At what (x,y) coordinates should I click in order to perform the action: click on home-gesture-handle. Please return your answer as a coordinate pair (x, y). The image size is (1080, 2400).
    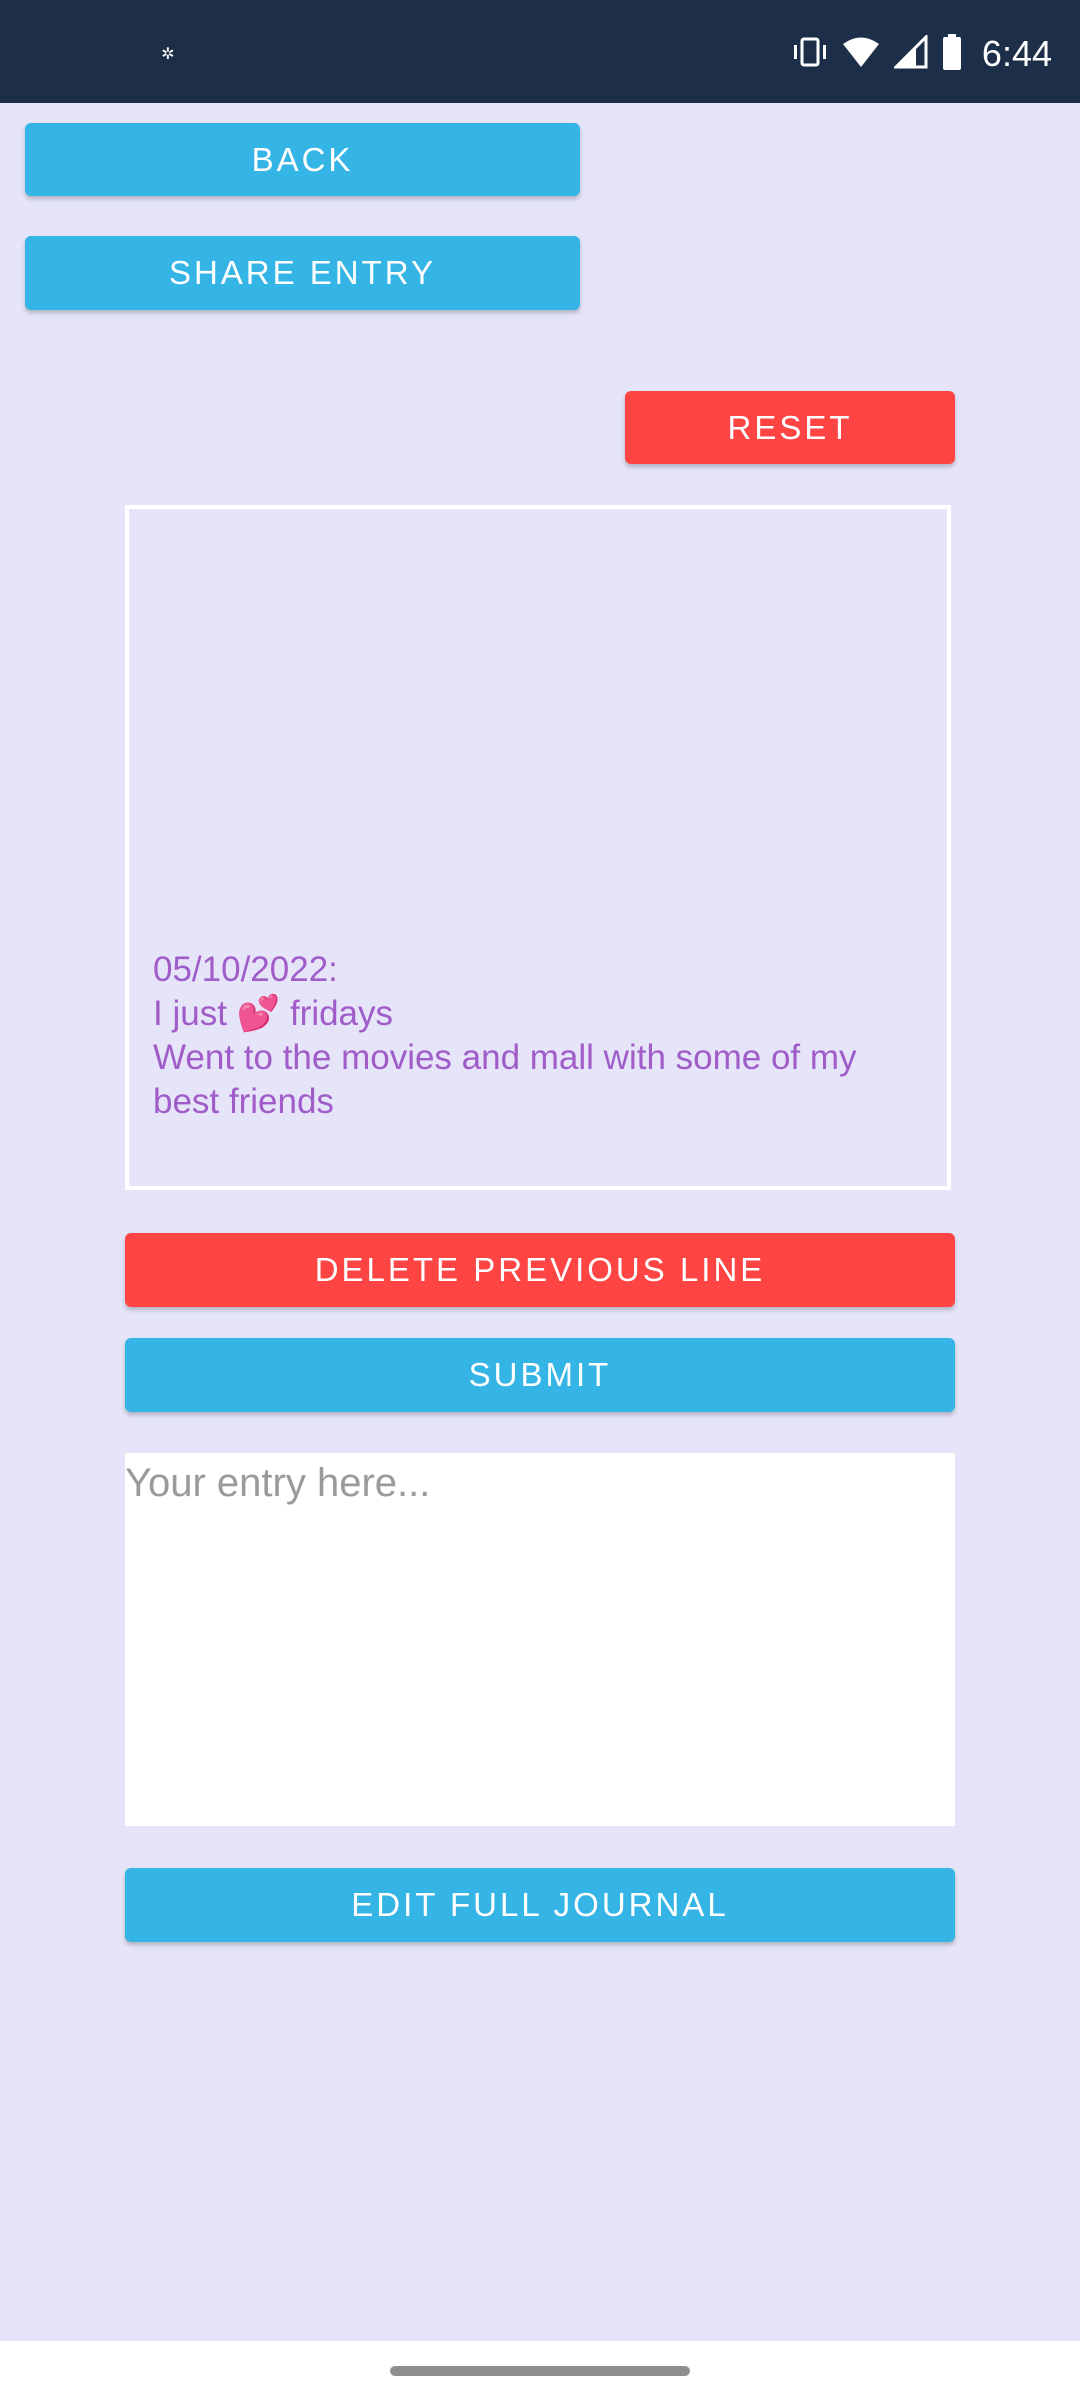
    Looking at the image, I should click on (540, 2371).